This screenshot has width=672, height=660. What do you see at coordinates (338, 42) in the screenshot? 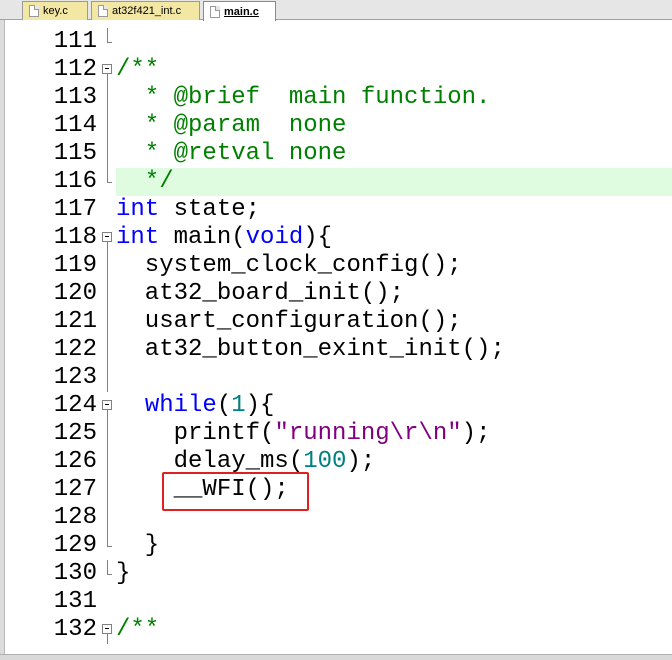
I see `code-line: 111` at bounding box center [338, 42].